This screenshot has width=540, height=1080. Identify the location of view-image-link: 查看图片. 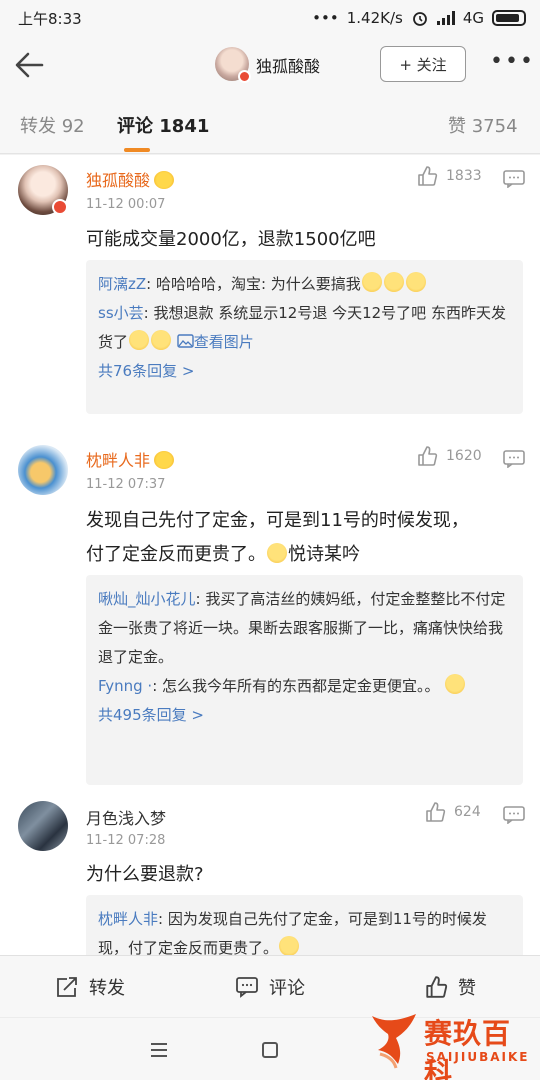
(215, 342).